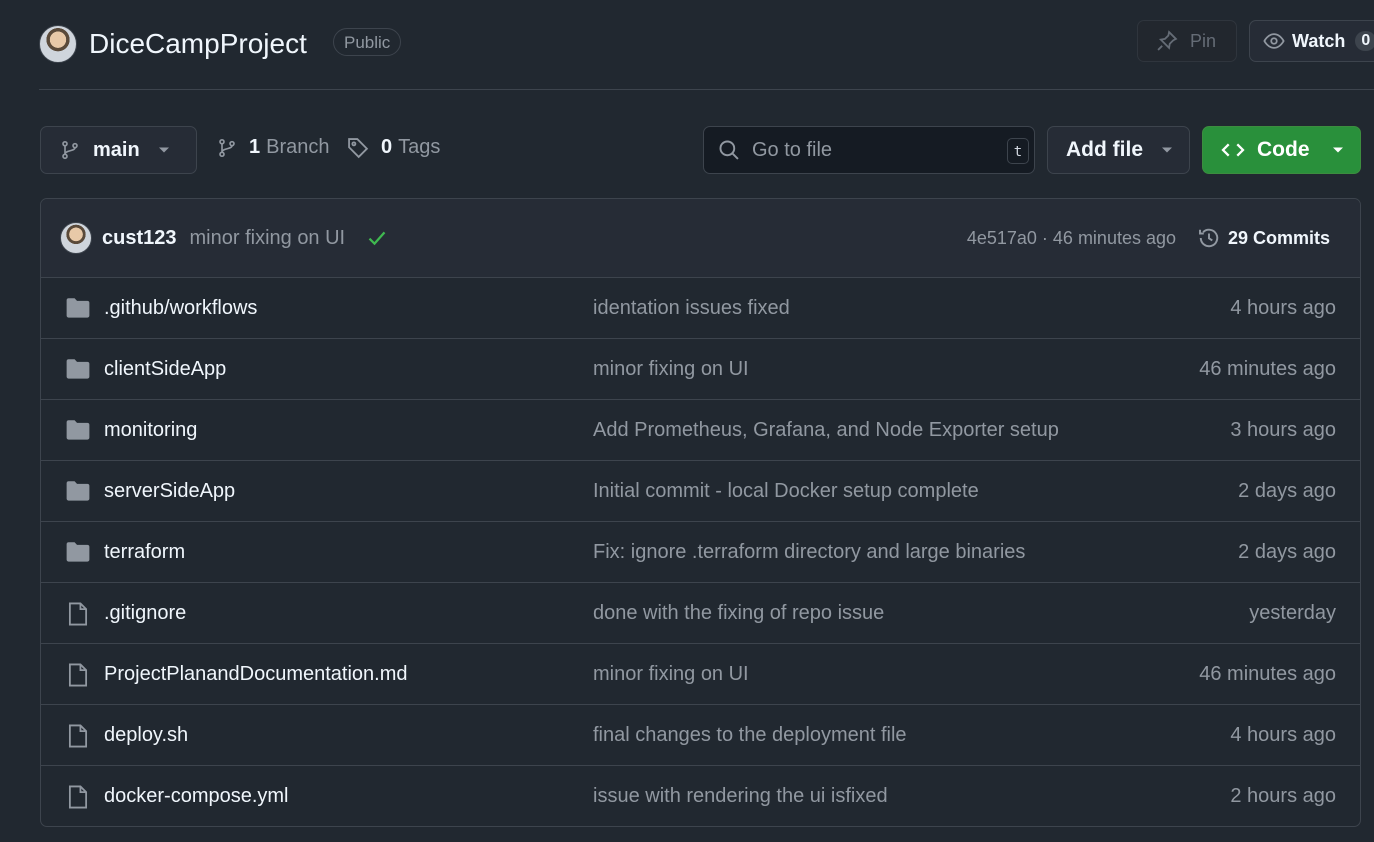 This screenshot has width=1374, height=842. Describe the element at coordinates (691, 308) in the screenshot. I see `file-commit-message: identation issues fixed` at that location.